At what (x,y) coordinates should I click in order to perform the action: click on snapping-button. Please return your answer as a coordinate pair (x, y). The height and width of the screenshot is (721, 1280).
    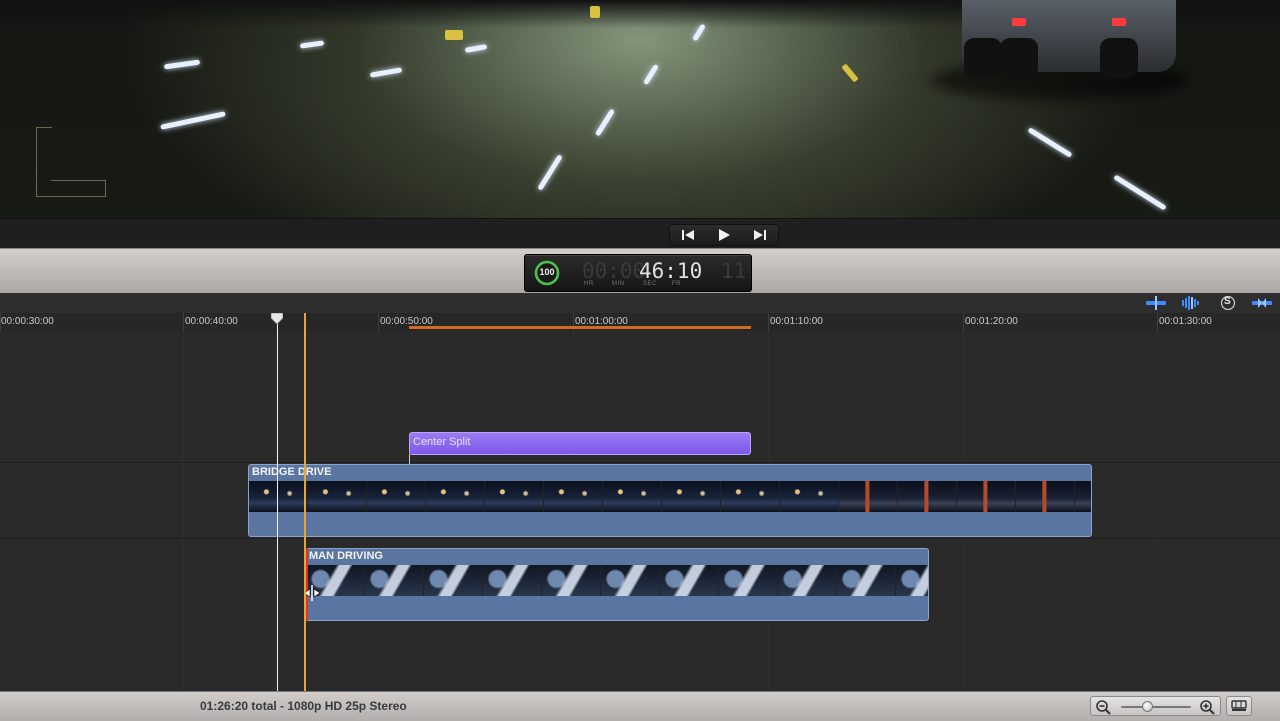
    Looking at the image, I should click on (1262, 303).